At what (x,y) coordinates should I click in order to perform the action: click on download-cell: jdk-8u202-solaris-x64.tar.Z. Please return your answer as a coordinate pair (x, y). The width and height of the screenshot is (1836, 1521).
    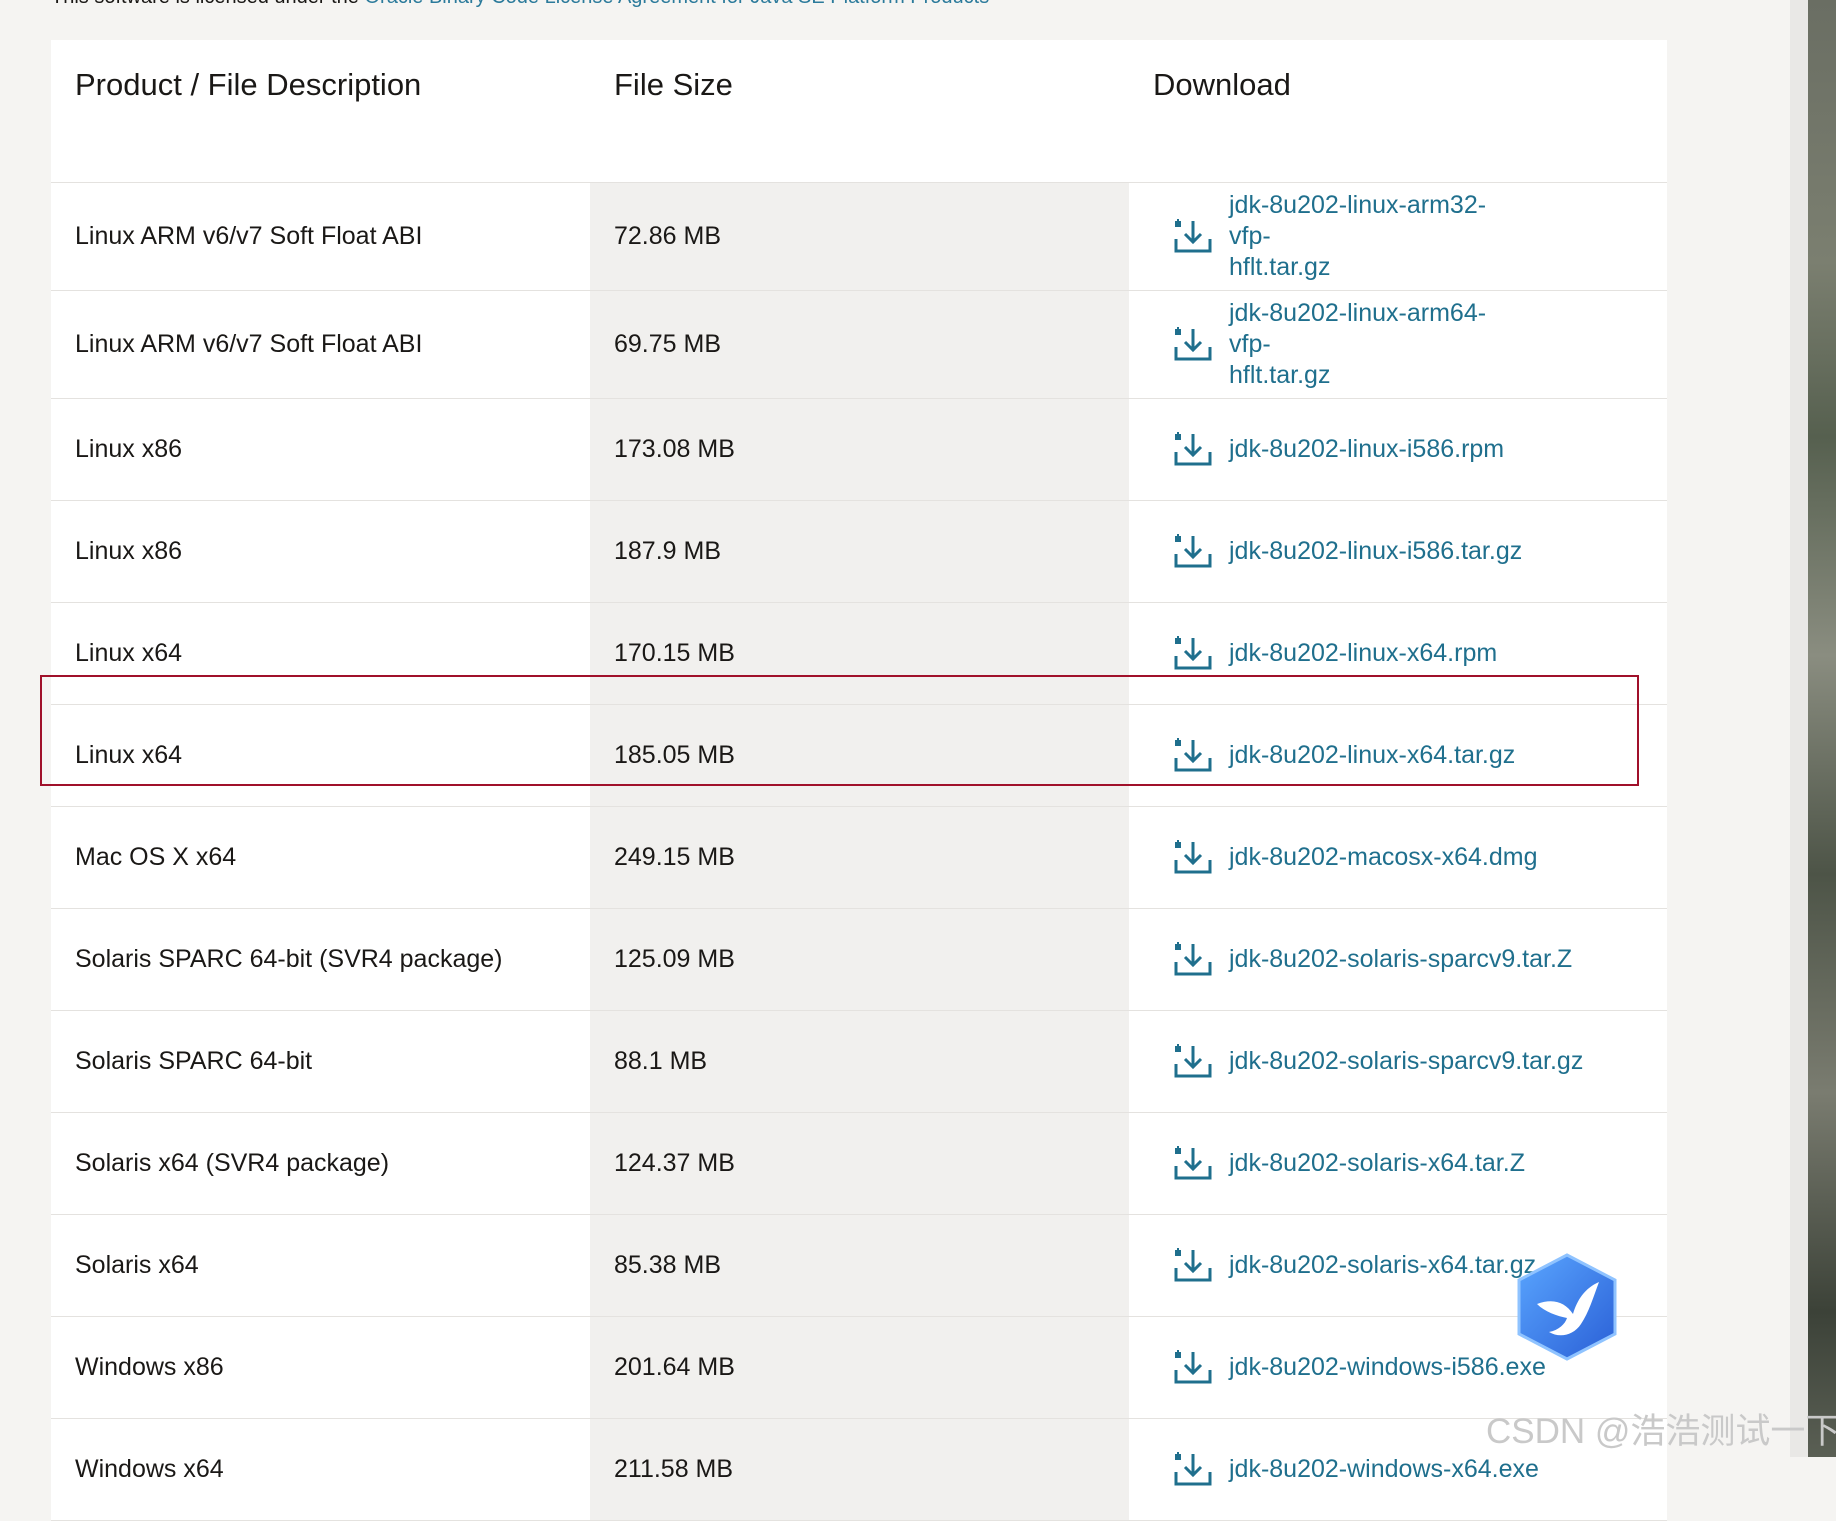
    Looking at the image, I should click on (1398, 1163).